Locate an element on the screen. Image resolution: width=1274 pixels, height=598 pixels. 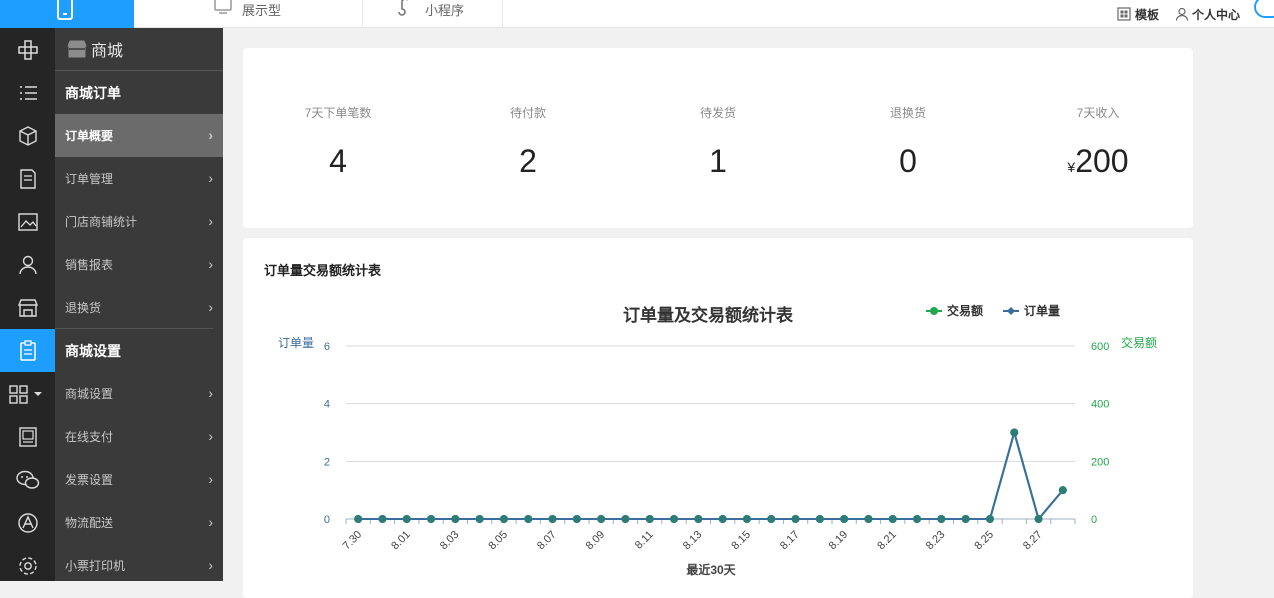
x-tick-label: 8.21 is located at coordinates (887, 541).